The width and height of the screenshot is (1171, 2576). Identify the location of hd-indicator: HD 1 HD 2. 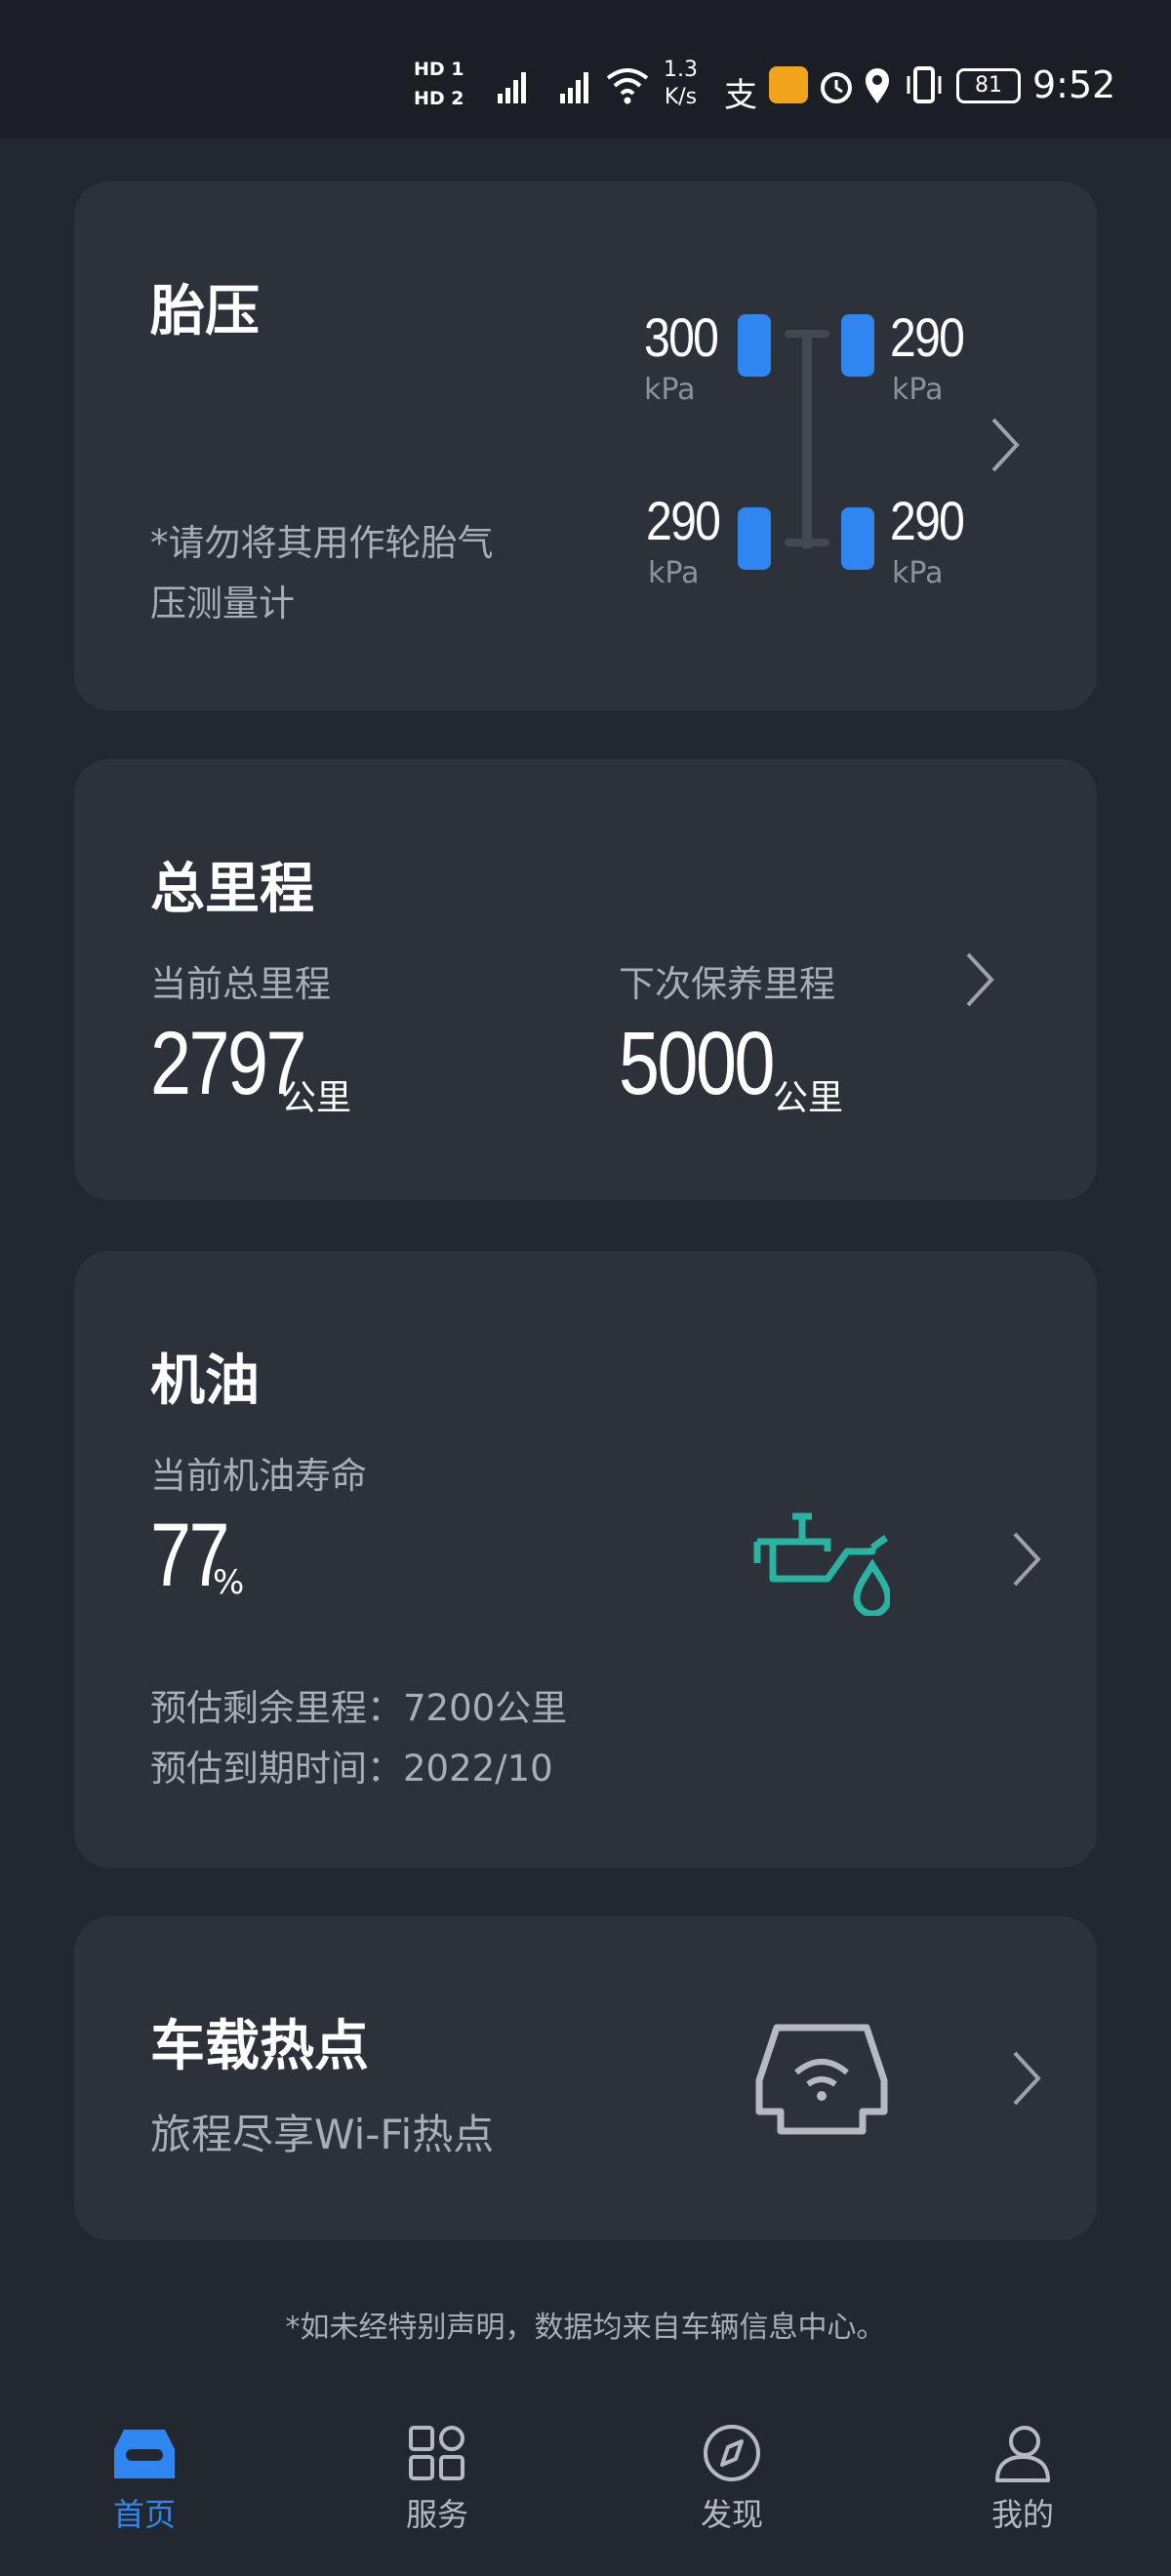
(439, 84).